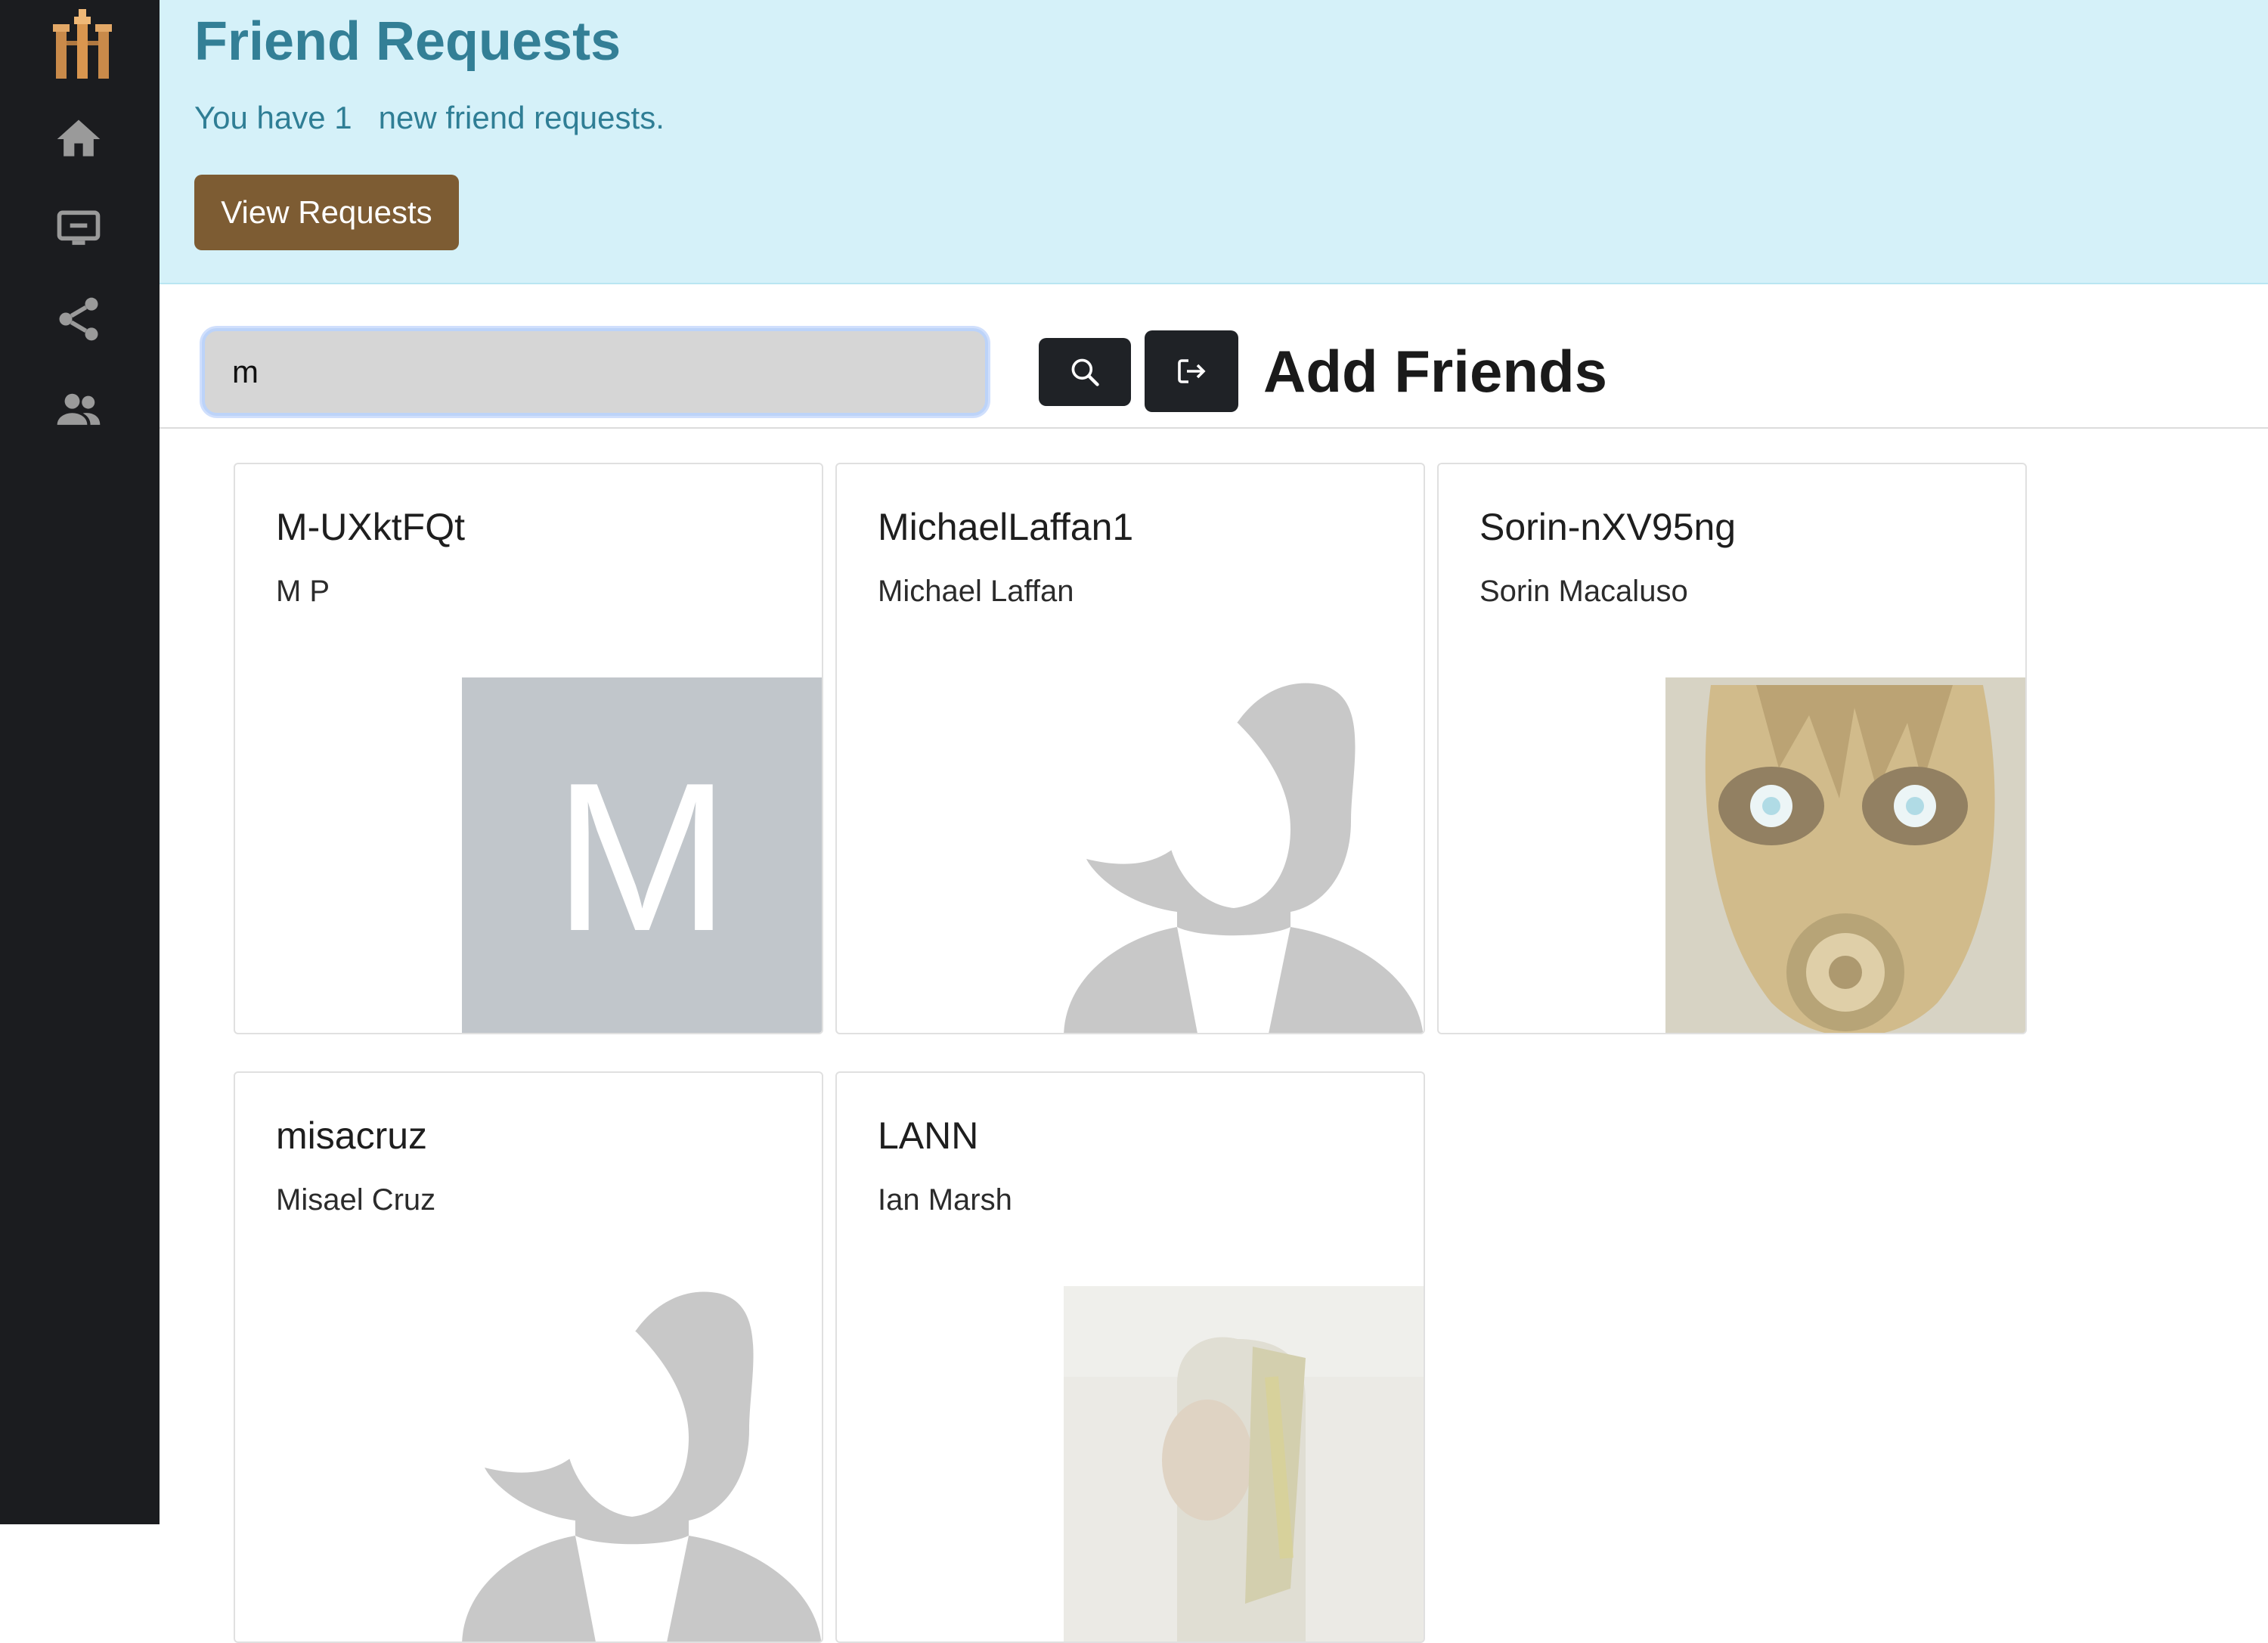 The width and height of the screenshot is (2268, 1643). Describe the element at coordinates (1435, 371) in the screenshot. I see `add-friends-heading: Add Friends` at that location.